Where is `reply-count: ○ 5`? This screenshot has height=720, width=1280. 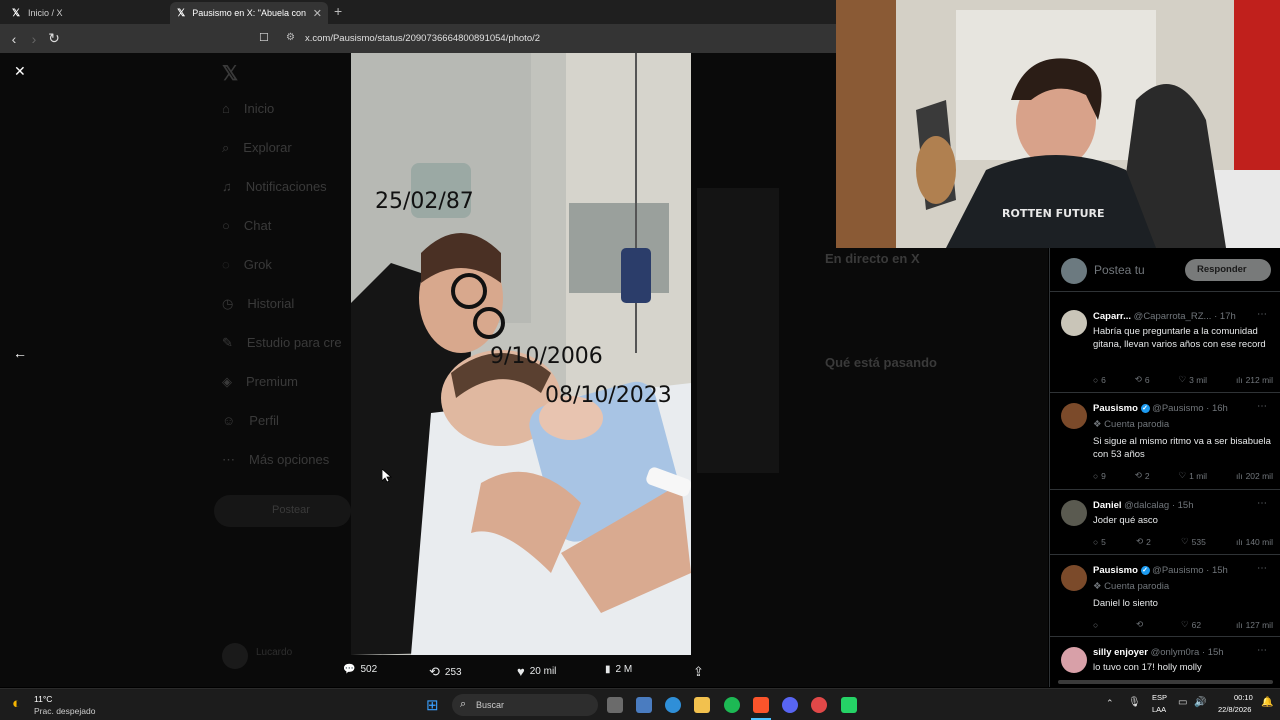
reply-count: ○ 5 is located at coordinates (1099, 541).